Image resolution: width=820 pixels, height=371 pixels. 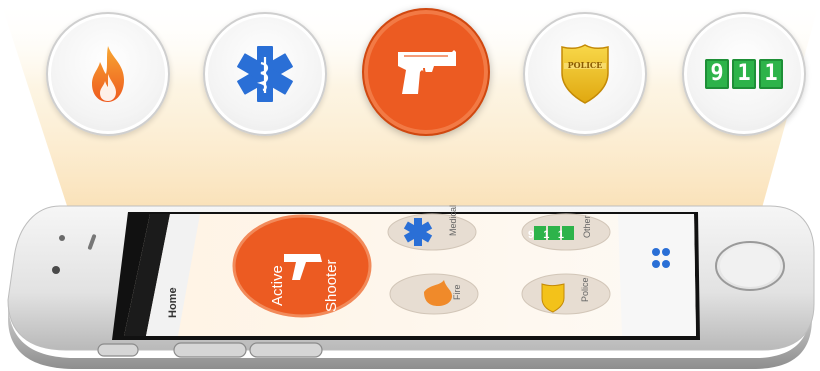 What do you see at coordinates (434, 294) in the screenshot?
I see `phone-tile-fire: Fire` at bounding box center [434, 294].